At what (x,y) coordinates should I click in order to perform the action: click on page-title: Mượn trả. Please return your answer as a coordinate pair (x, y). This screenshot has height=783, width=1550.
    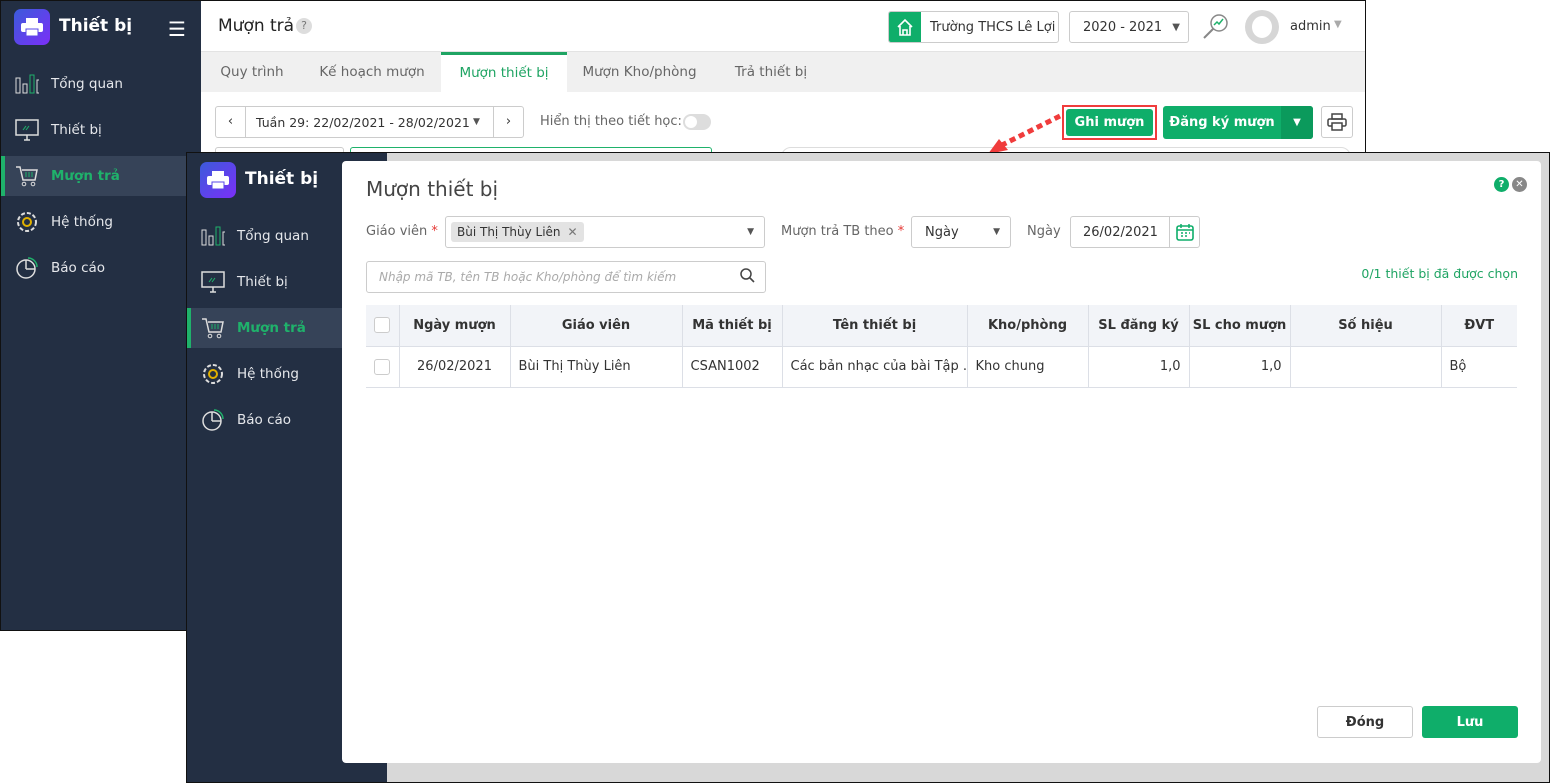
    Looking at the image, I should click on (256, 26).